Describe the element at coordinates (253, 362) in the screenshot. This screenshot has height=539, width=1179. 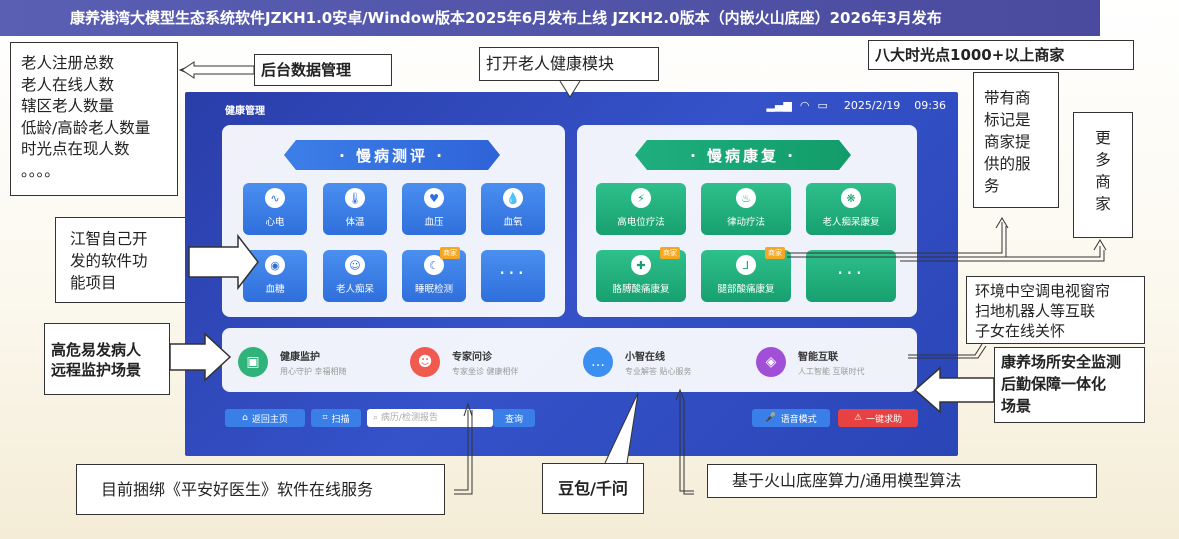
I see `monitor-icon: ▣` at that location.